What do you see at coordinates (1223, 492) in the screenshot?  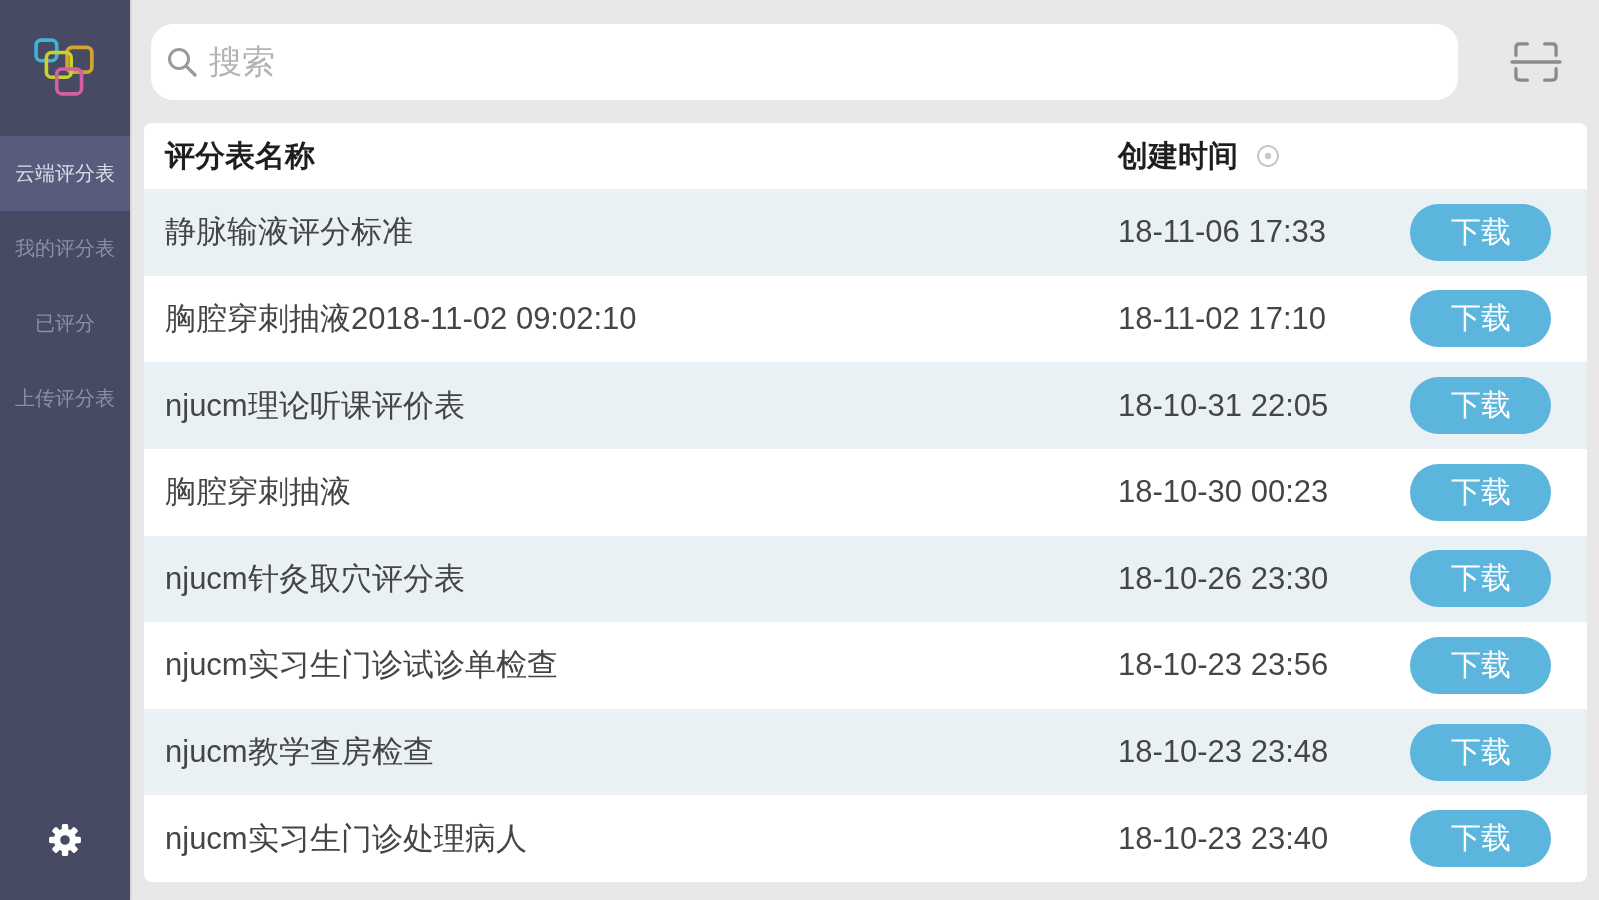 I see `table-cell: 18-10-30 00:23` at bounding box center [1223, 492].